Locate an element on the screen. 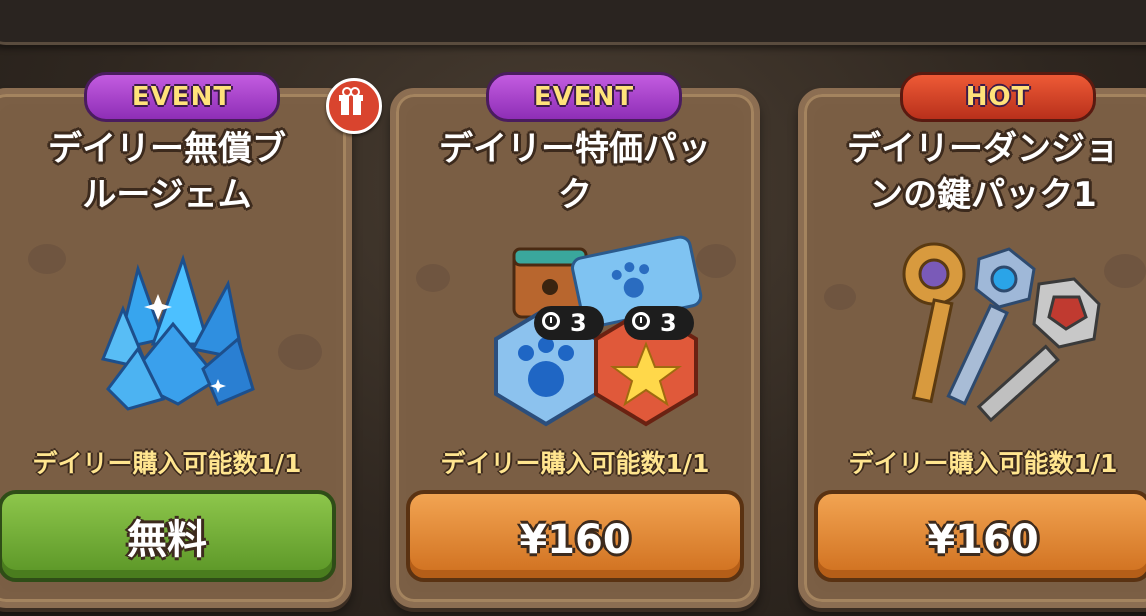  card-title: デイリー無償ブ ルージェム is located at coordinates (167, 172).